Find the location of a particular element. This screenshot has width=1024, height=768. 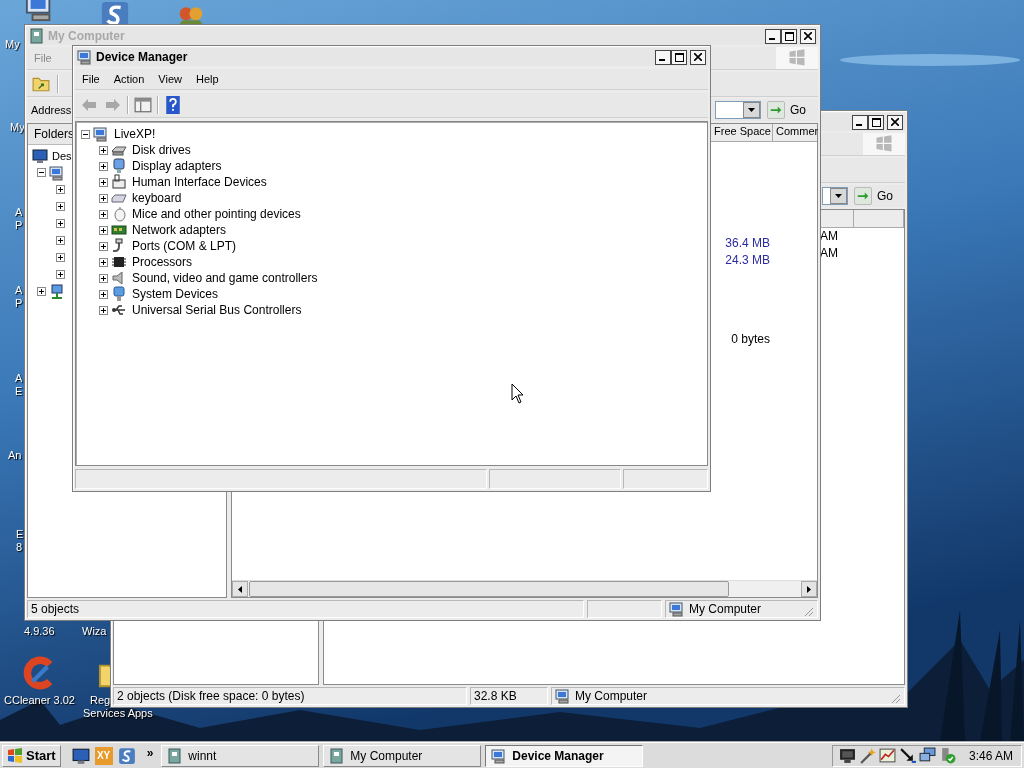

tree-item: Ports (COM & LPT) is located at coordinates (184, 246).